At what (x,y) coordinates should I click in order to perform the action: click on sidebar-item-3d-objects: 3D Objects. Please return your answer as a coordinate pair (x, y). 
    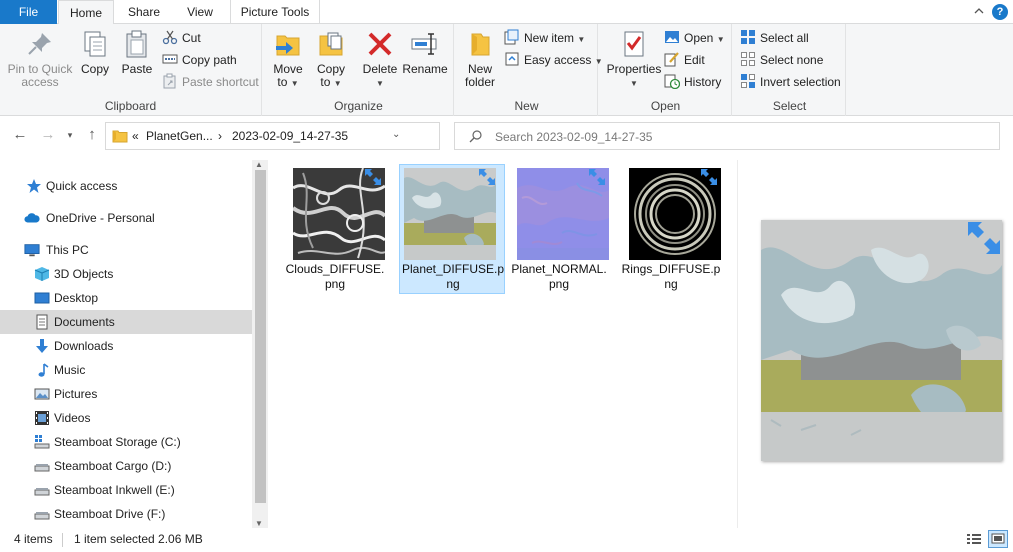
    Looking at the image, I should click on (126, 274).